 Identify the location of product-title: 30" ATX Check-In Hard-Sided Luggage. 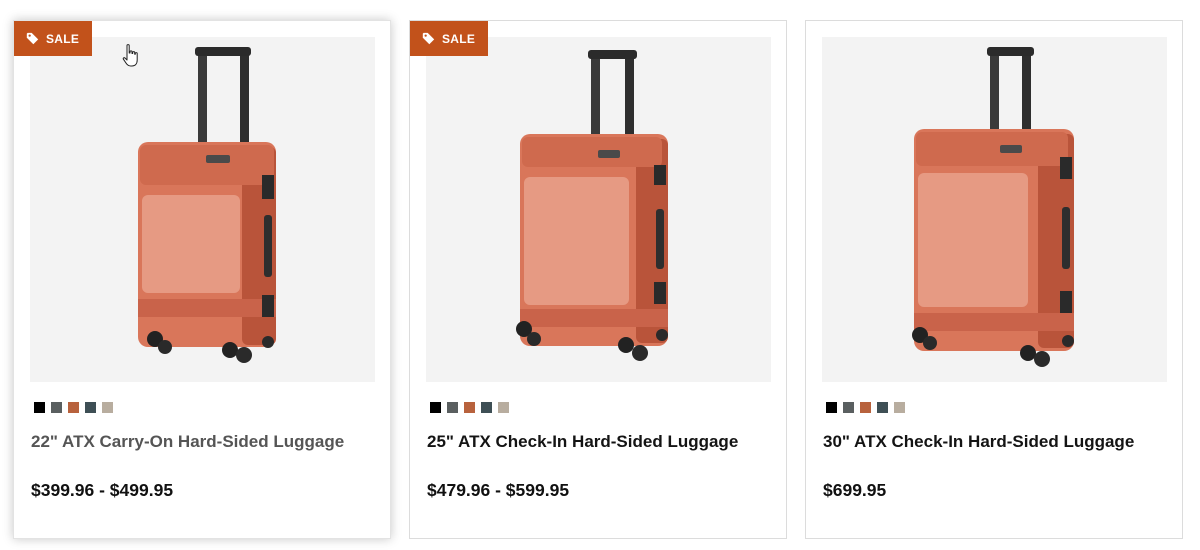
(995, 442).